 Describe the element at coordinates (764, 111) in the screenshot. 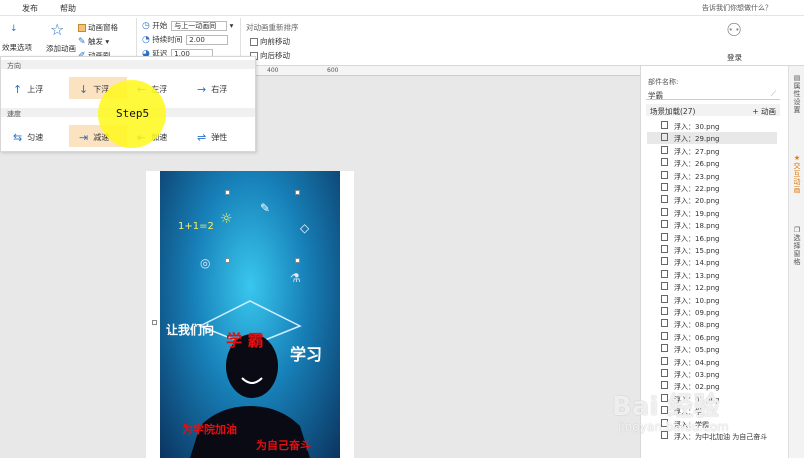

I see `add-animation-link: + 动画` at that location.